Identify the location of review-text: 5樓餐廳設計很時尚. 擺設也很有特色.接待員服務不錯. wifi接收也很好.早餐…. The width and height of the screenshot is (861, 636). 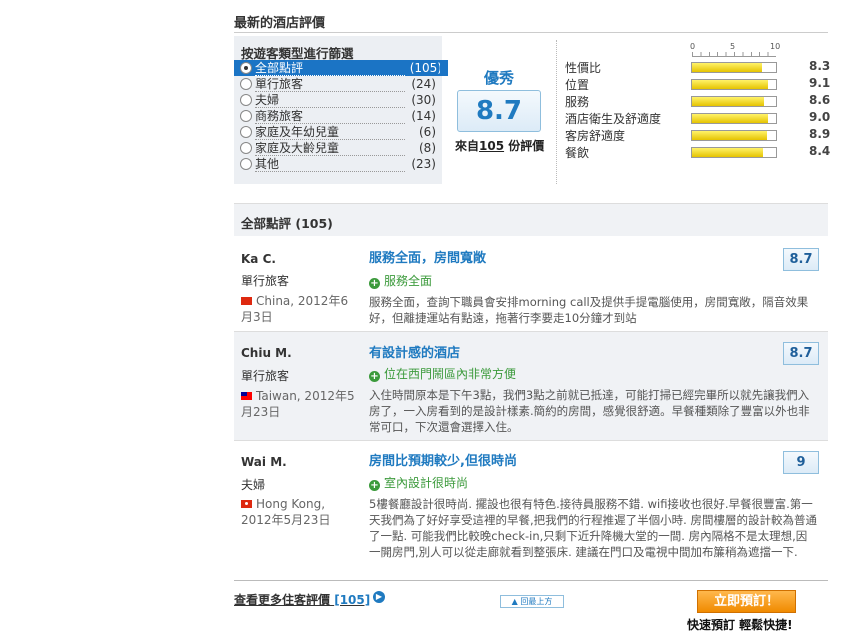
(593, 528).